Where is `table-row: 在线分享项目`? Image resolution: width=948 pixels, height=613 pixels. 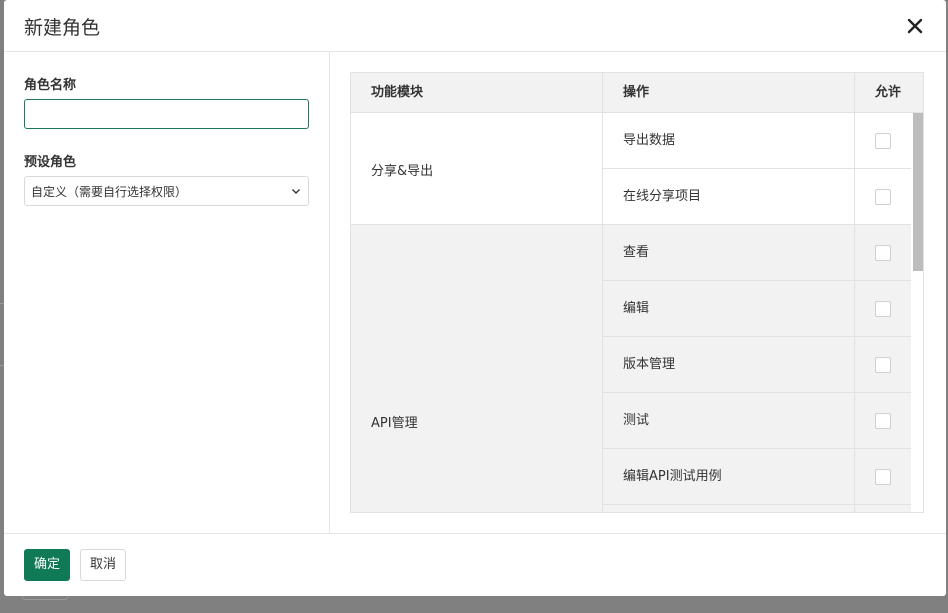
table-row: 在线分享项目 is located at coordinates (757, 197).